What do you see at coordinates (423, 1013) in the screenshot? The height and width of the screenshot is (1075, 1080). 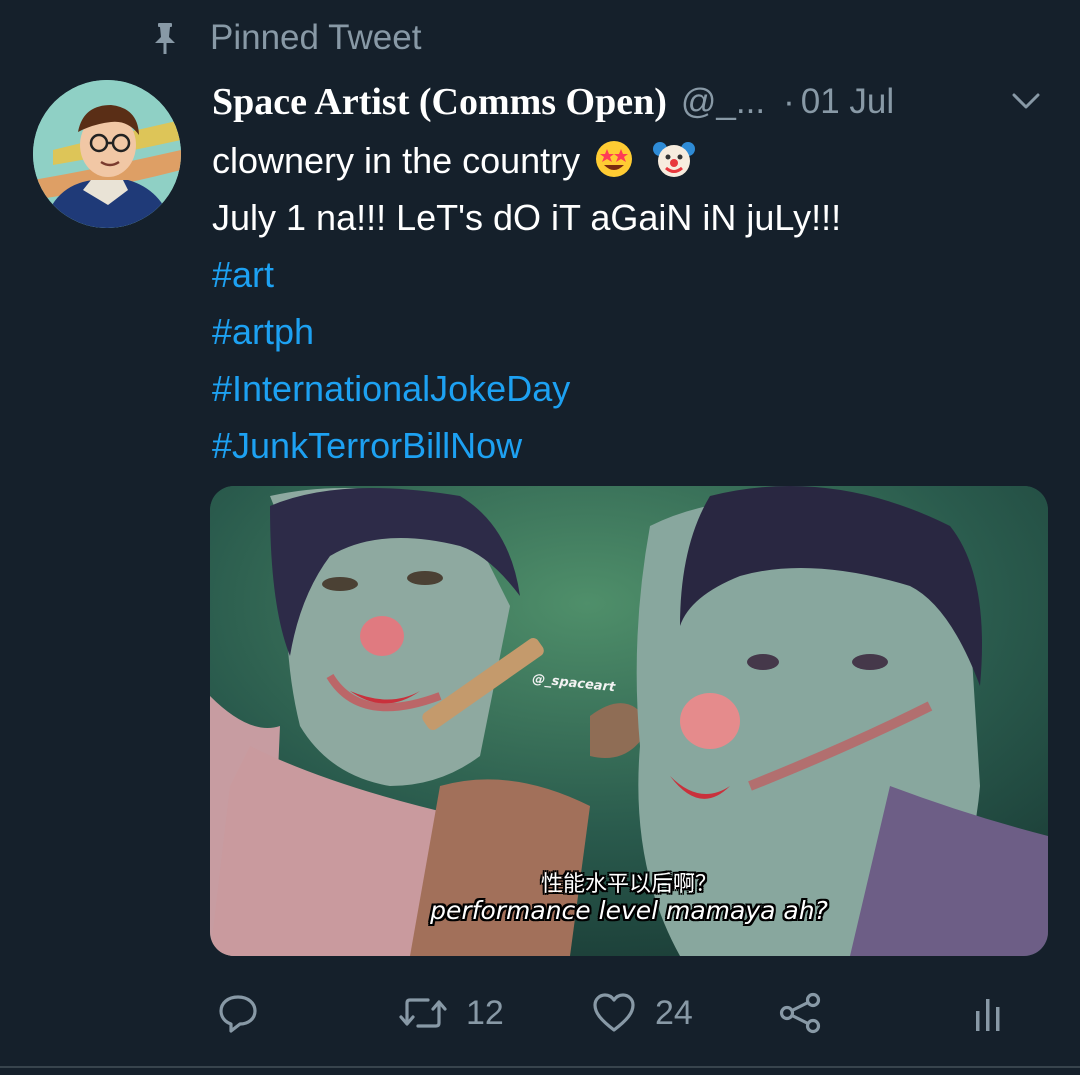 I see `retweet-icon` at bounding box center [423, 1013].